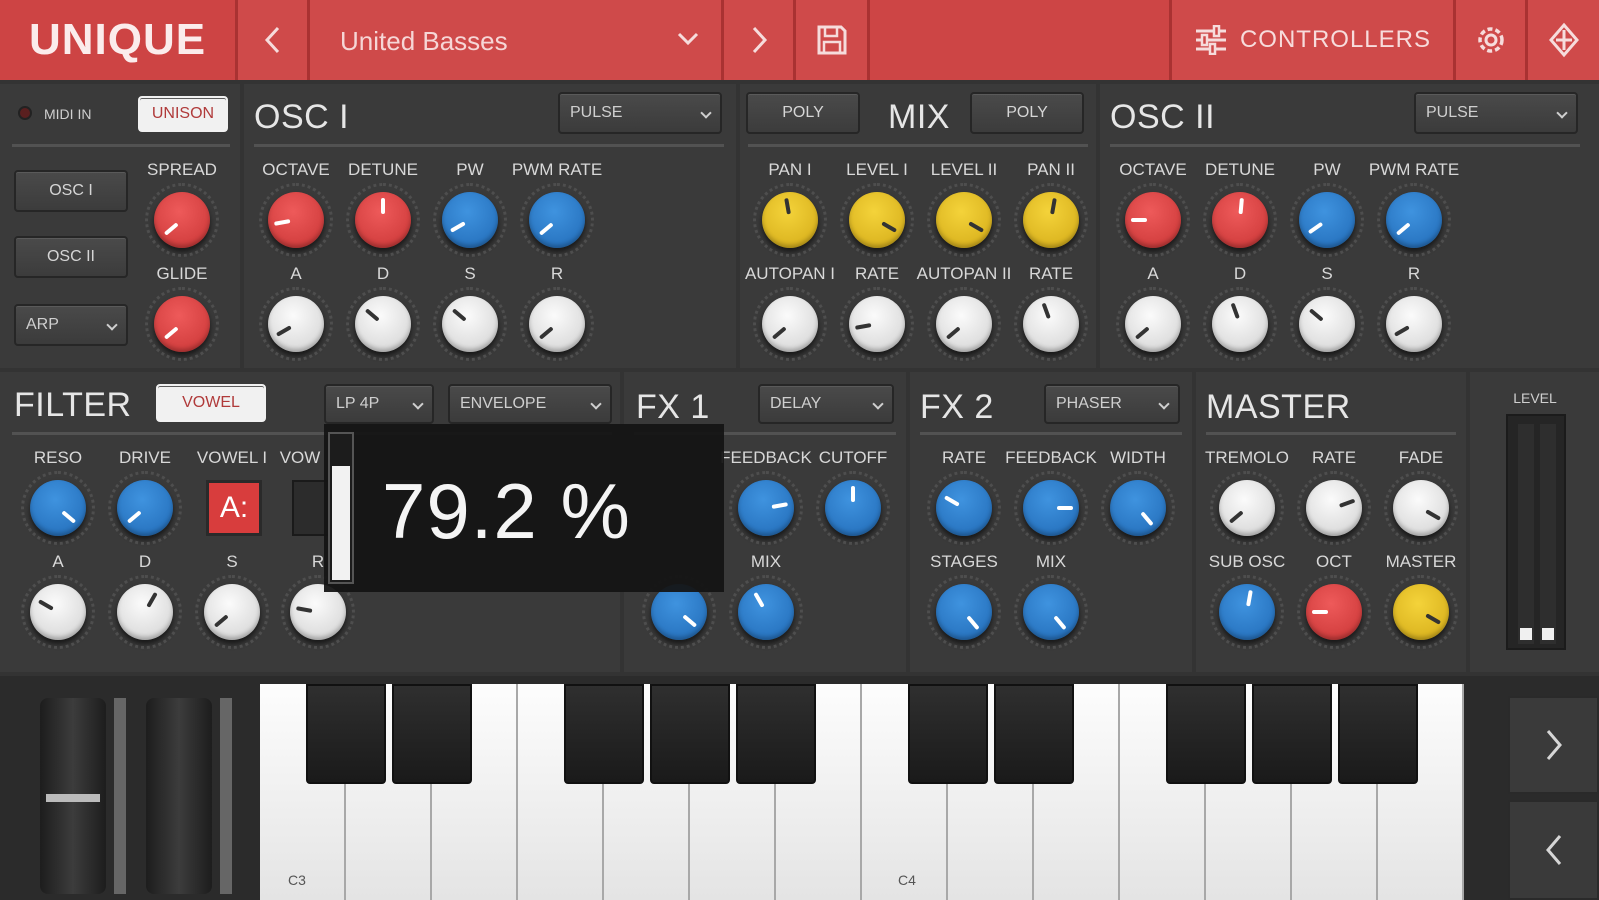  What do you see at coordinates (1112, 404) in the screenshot?
I see `fx2-type-select: PHASER` at bounding box center [1112, 404].